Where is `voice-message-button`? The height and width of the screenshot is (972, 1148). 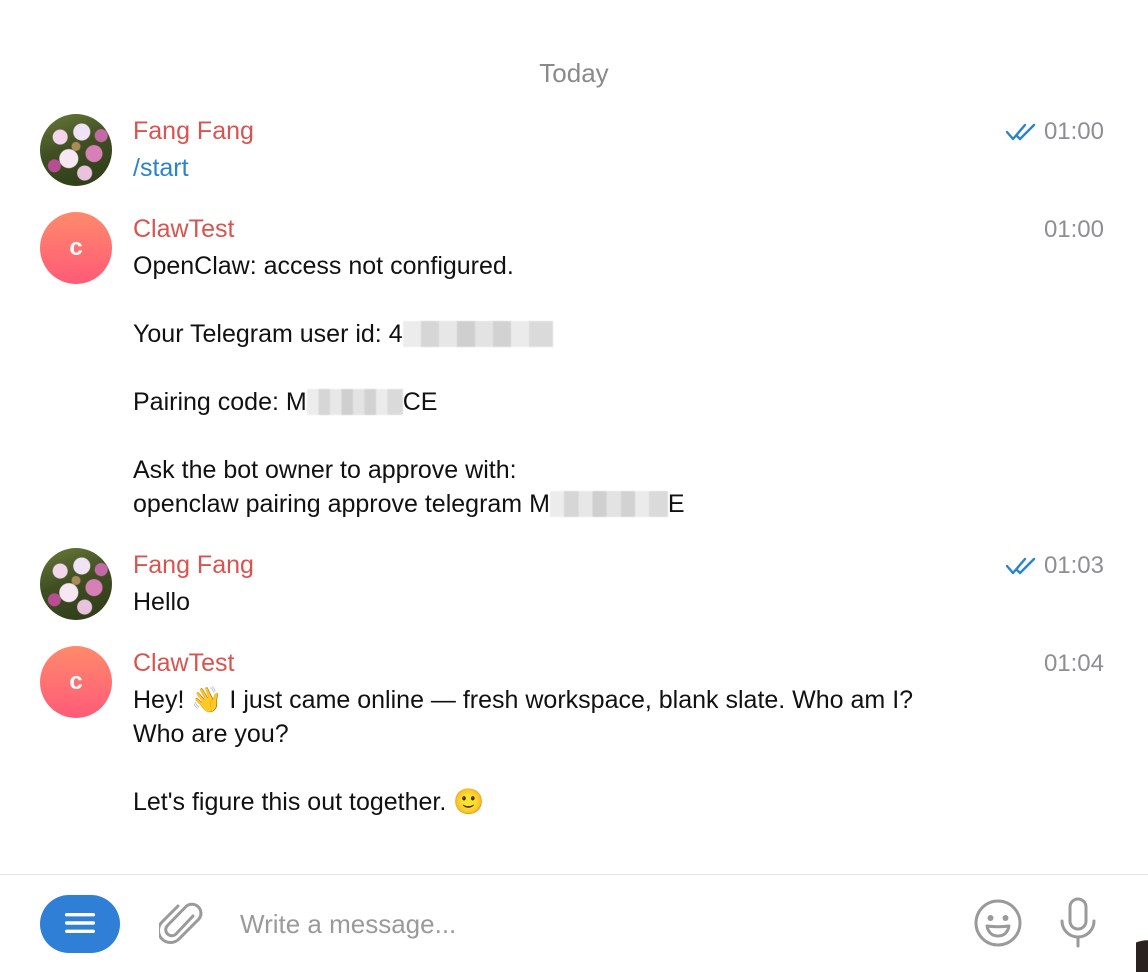 voice-message-button is located at coordinates (1078, 925).